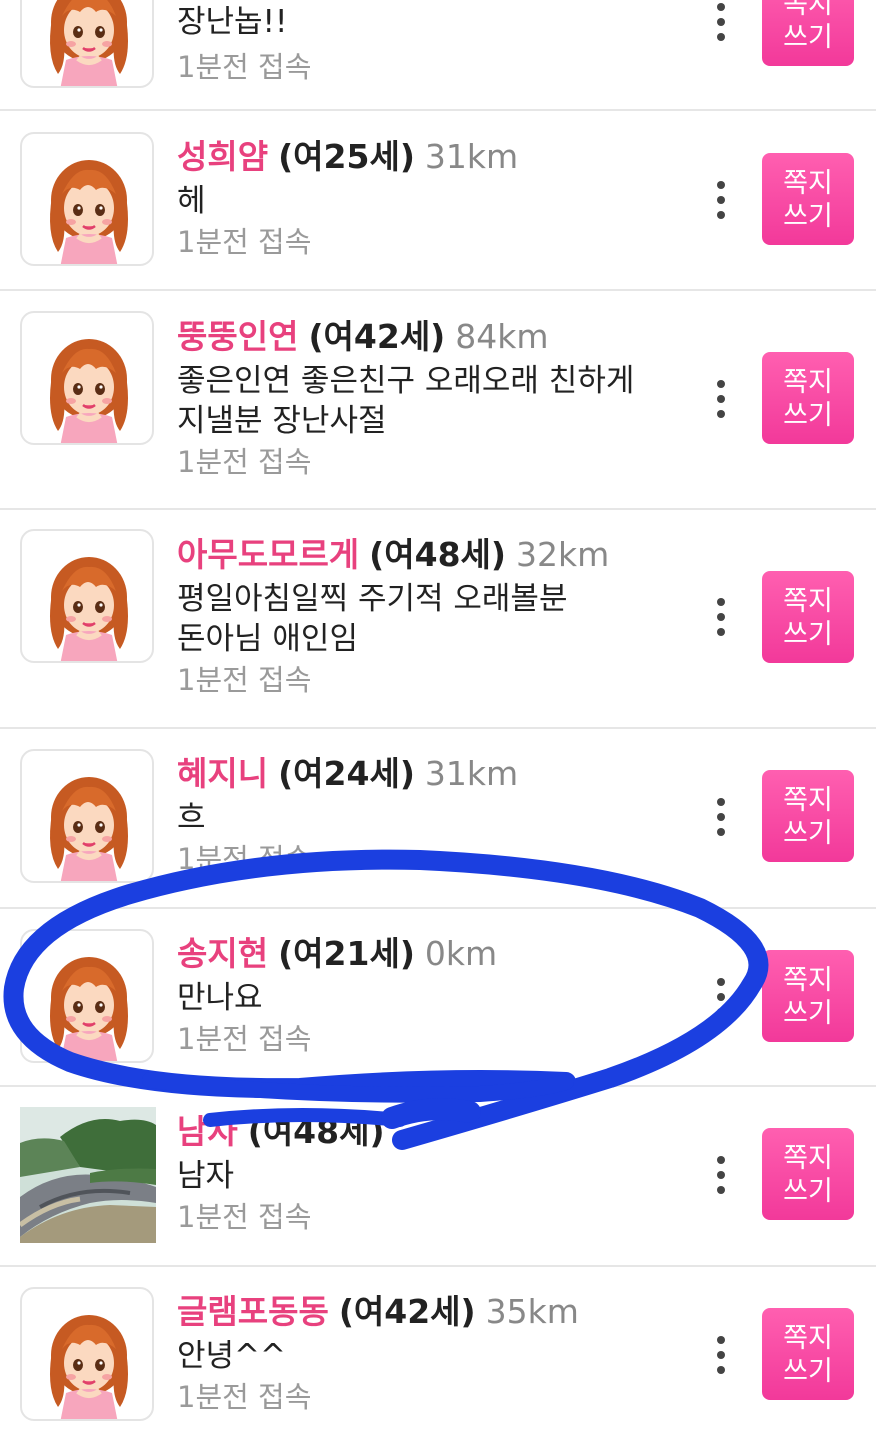  Describe the element at coordinates (253, 1311) in the screenshot. I see `nickname: 글램포동동` at that location.